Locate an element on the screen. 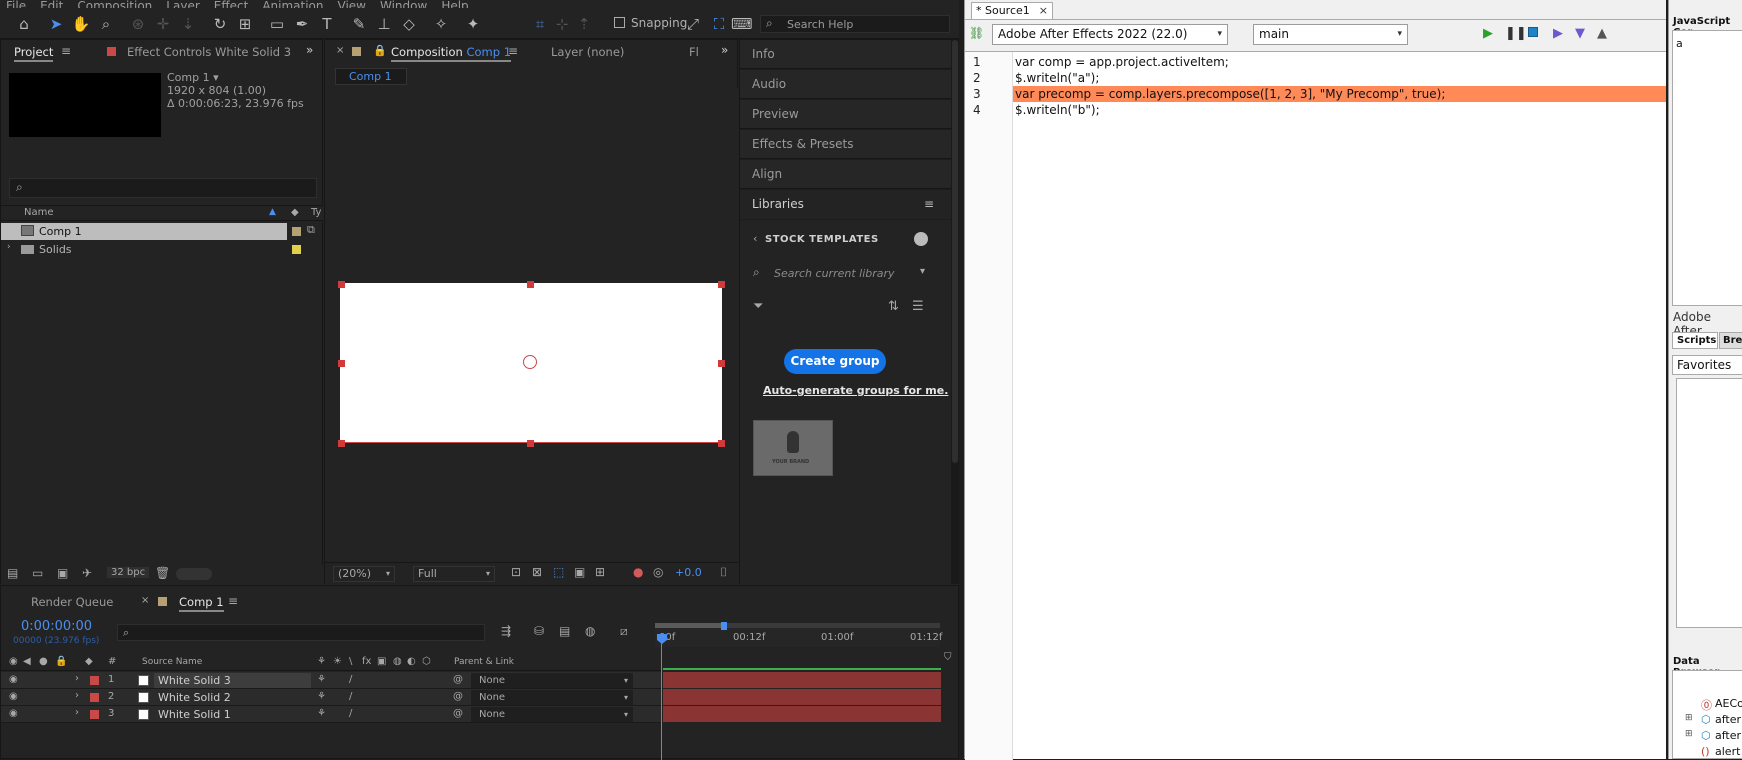 This screenshot has height=760, width=1742. comp-marker-icon: ⛉ is located at coordinates (948, 657).